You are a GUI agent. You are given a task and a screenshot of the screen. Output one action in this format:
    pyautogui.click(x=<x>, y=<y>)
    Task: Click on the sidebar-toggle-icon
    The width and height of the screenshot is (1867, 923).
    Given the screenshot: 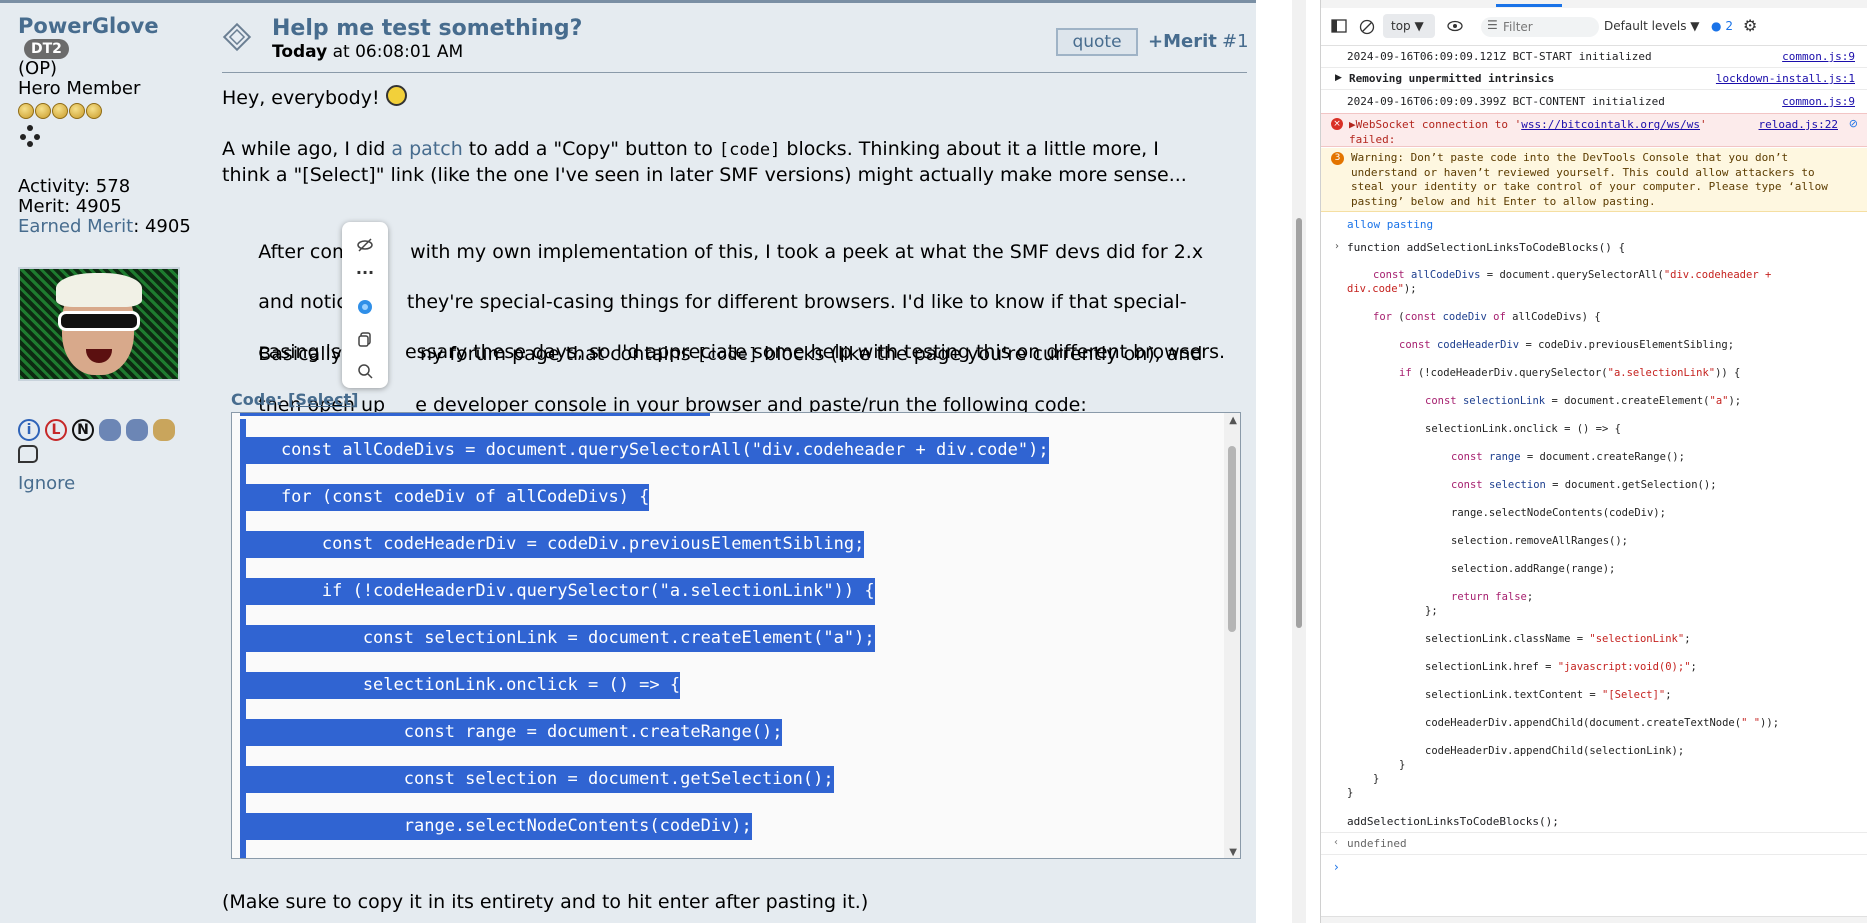 What is the action you would take?
    pyautogui.click(x=1339, y=26)
    